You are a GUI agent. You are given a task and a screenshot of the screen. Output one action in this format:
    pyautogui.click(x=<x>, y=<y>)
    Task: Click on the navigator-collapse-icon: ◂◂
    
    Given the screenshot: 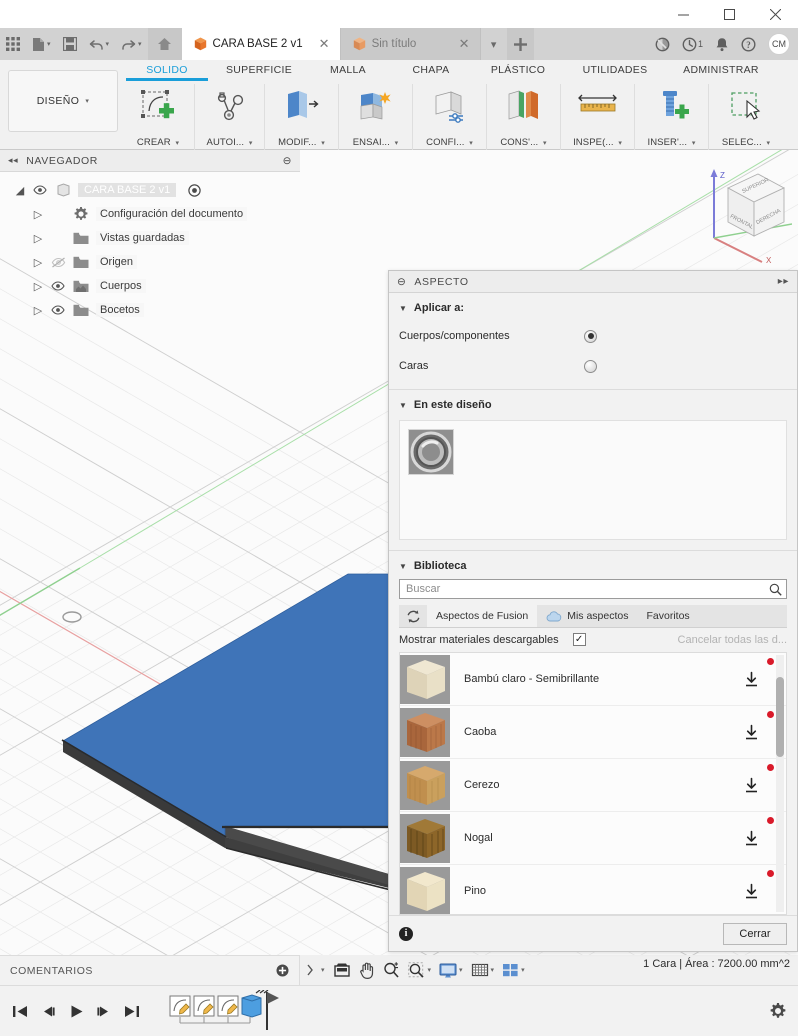 What is the action you would take?
    pyautogui.click(x=13, y=160)
    